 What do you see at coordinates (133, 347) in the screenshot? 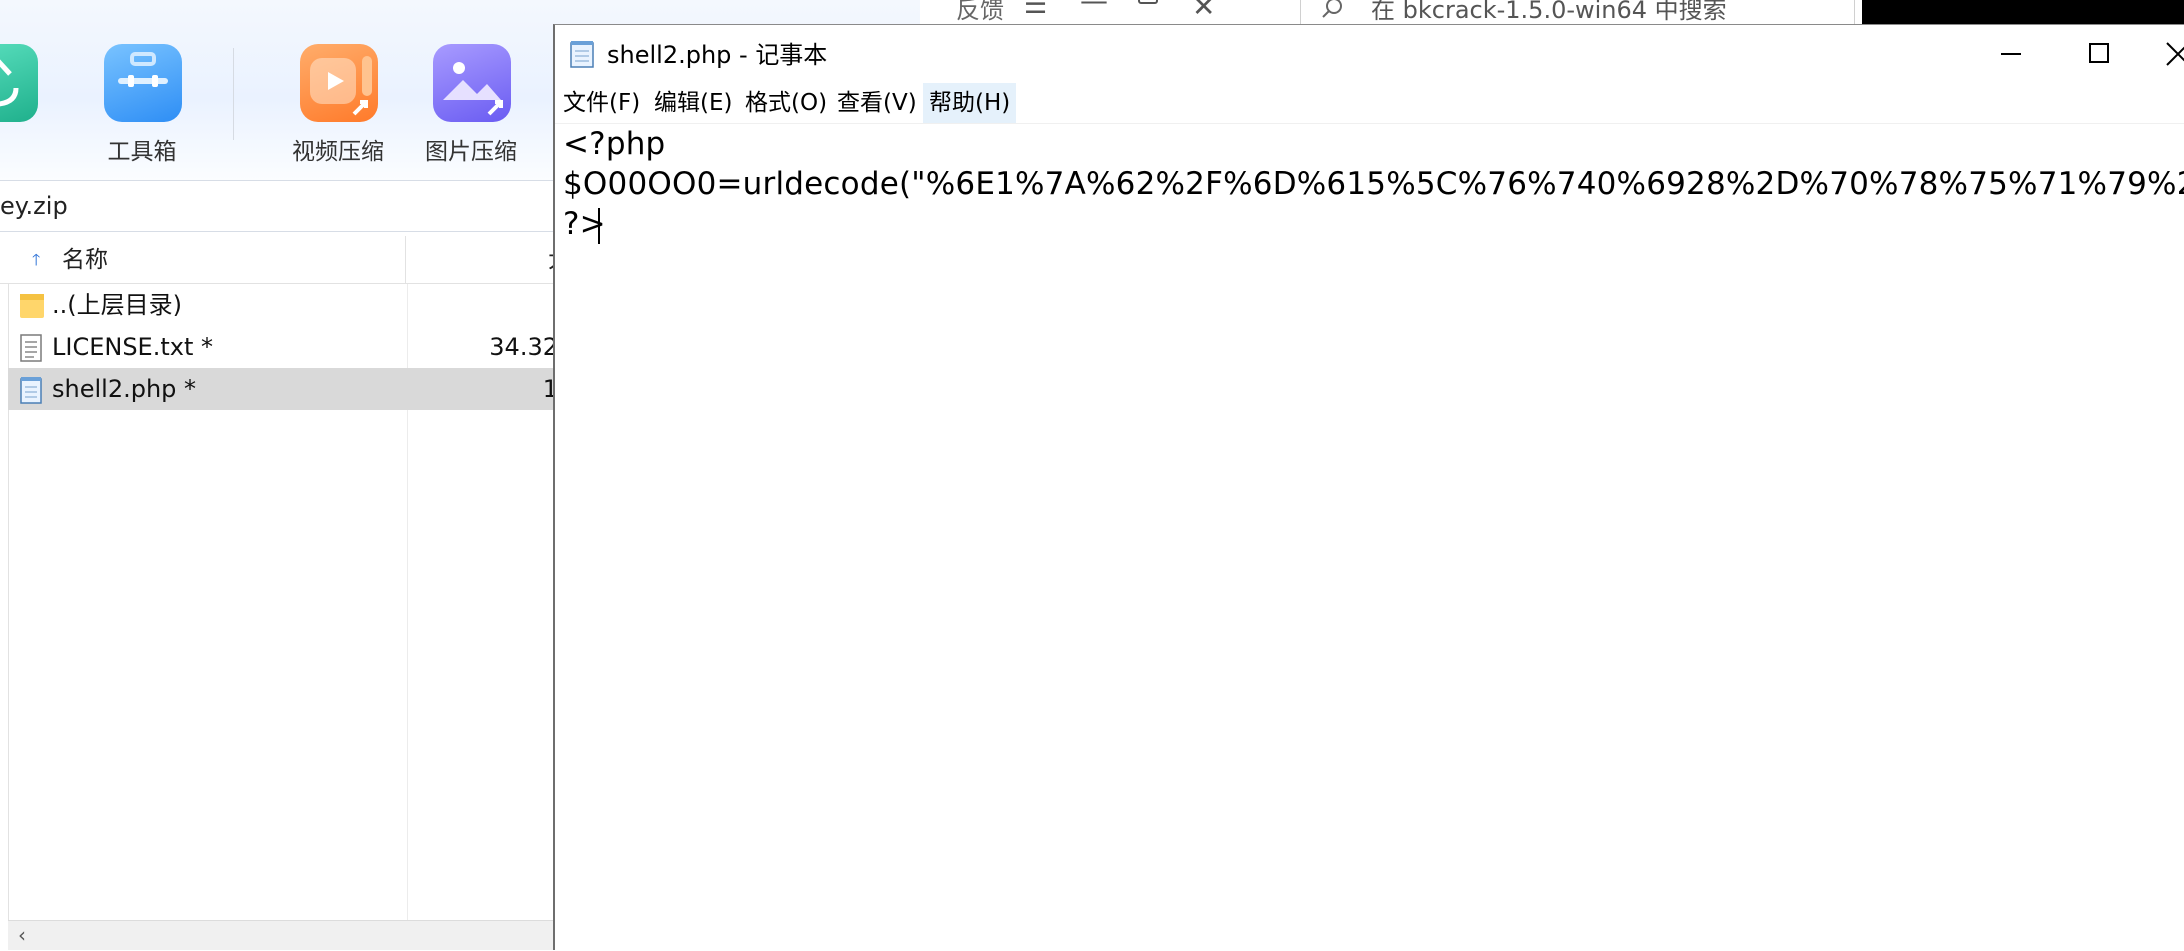
I see `file-name: LICENSE.txt *` at bounding box center [133, 347].